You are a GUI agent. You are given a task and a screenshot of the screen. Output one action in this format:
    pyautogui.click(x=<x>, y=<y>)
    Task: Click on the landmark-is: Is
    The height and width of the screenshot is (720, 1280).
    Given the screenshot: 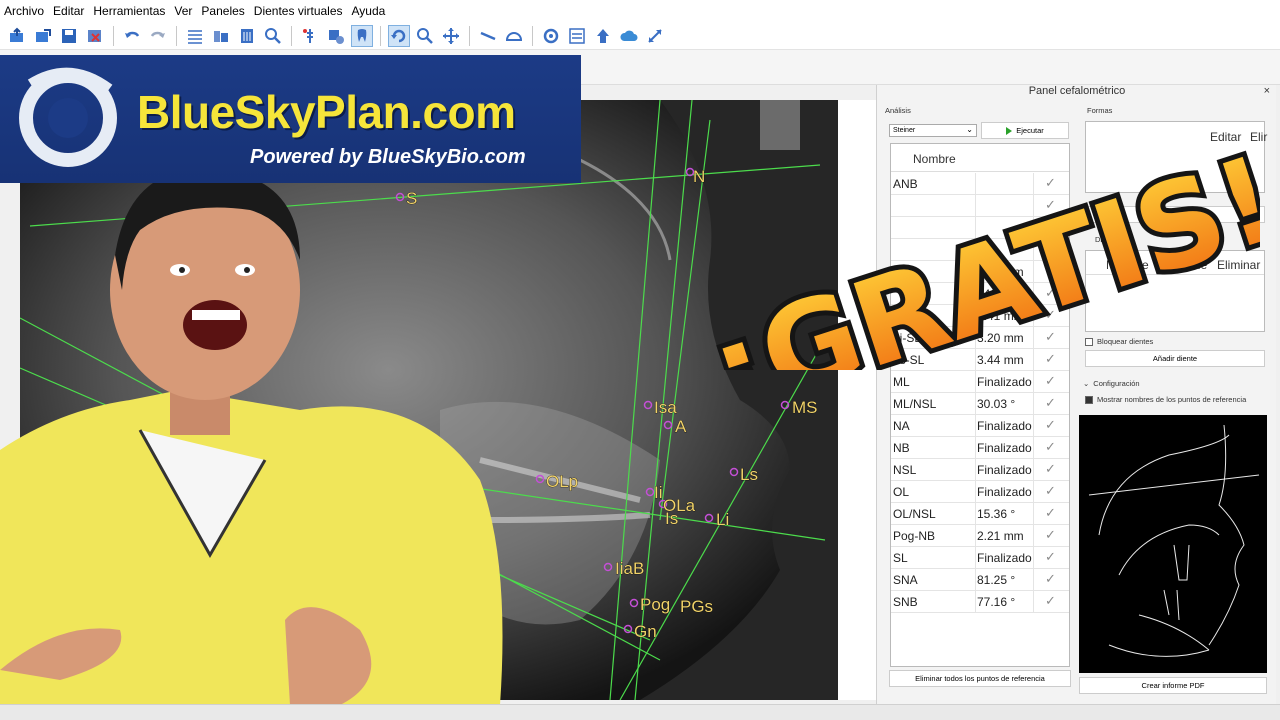 What is the action you would take?
    pyautogui.click(x=671, y=518)
    